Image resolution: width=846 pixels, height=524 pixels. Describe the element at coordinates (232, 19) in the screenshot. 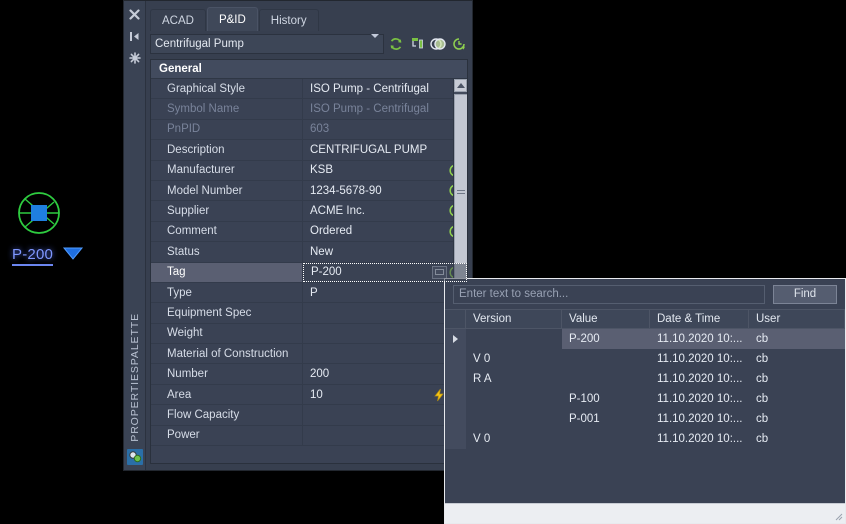

I see `tab-pid: P&ID` at that location.